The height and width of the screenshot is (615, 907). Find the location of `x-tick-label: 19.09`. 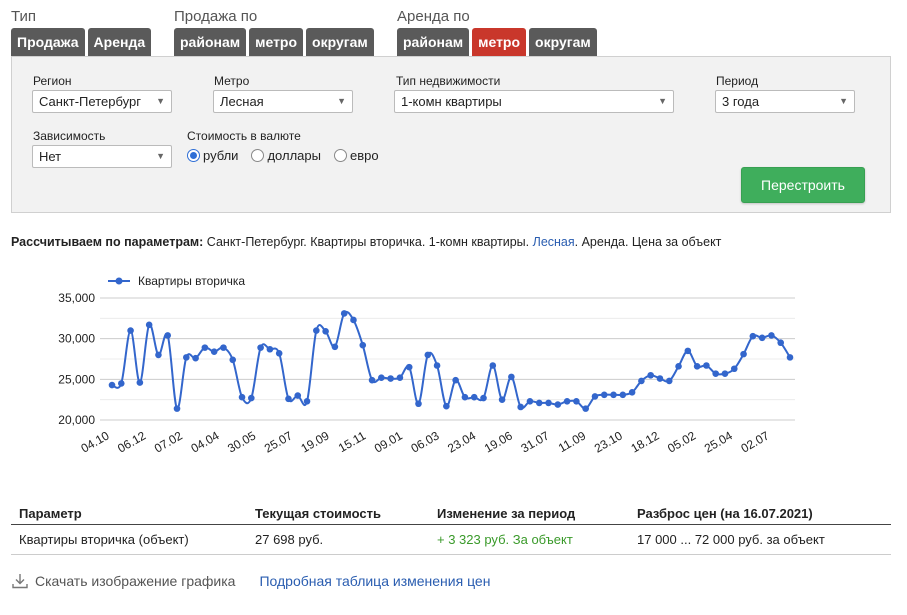

x-tick-label: 19.09 is located at coordinates (314, 441).